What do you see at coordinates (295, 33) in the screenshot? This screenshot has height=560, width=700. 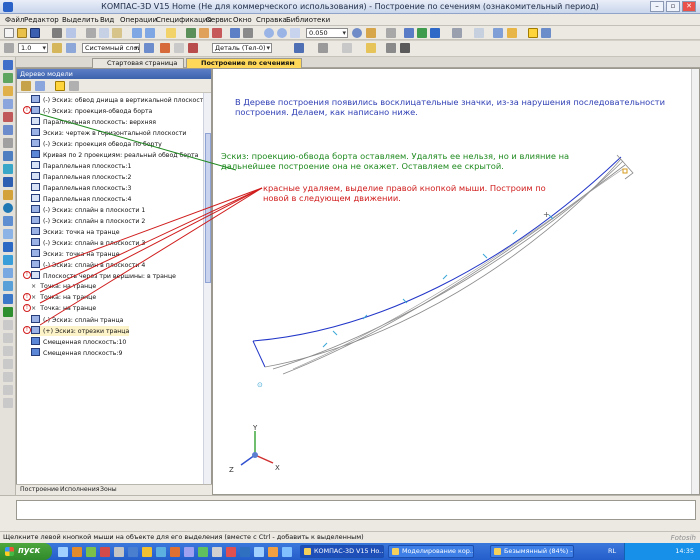 I see `zoom-window-icon` at bounding box center [295, 33].